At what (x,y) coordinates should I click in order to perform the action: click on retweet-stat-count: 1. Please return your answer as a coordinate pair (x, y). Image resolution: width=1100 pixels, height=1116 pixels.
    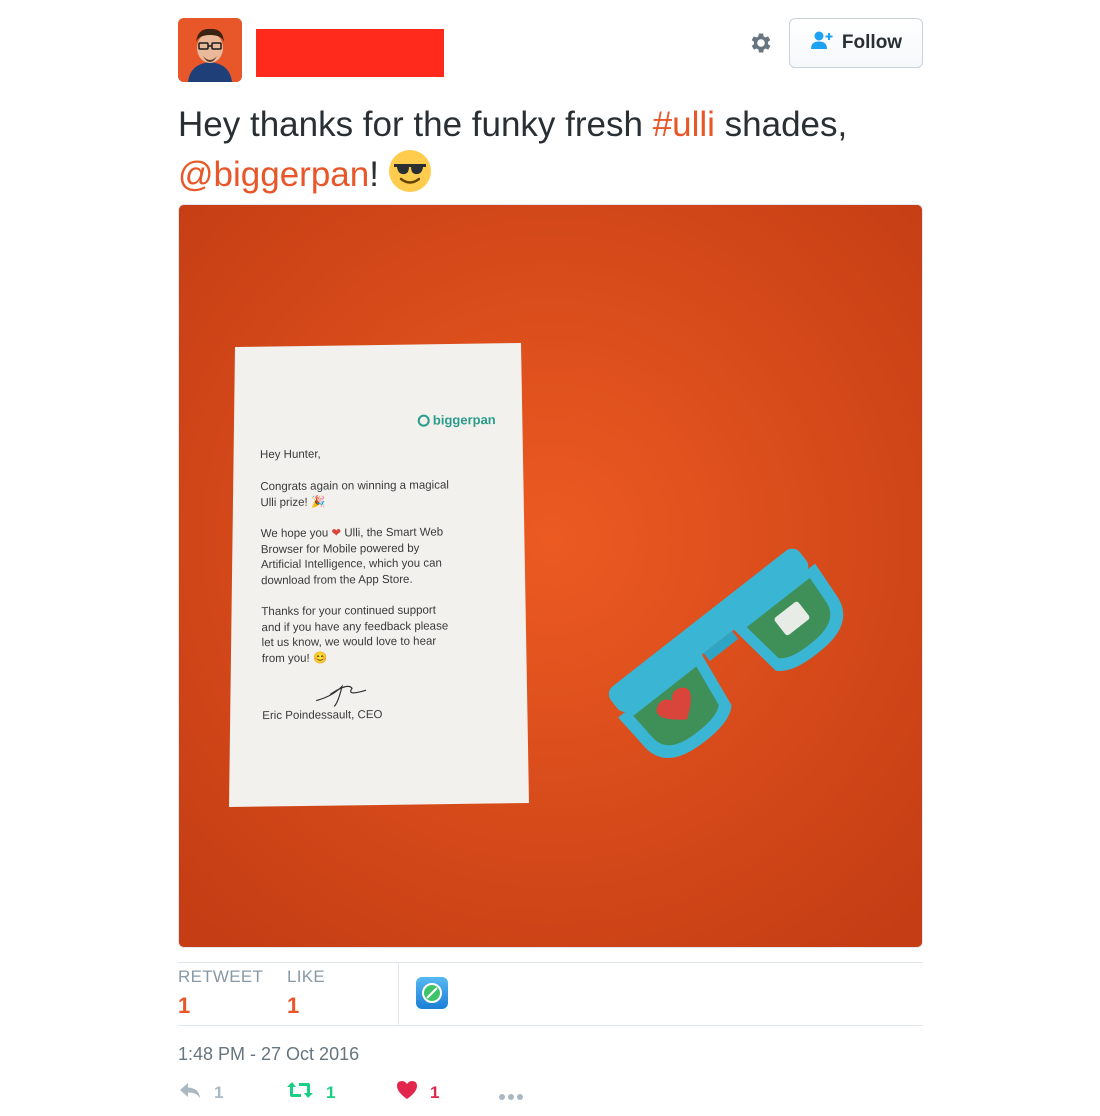
    Looking at the image, I should click on (184, 1005).